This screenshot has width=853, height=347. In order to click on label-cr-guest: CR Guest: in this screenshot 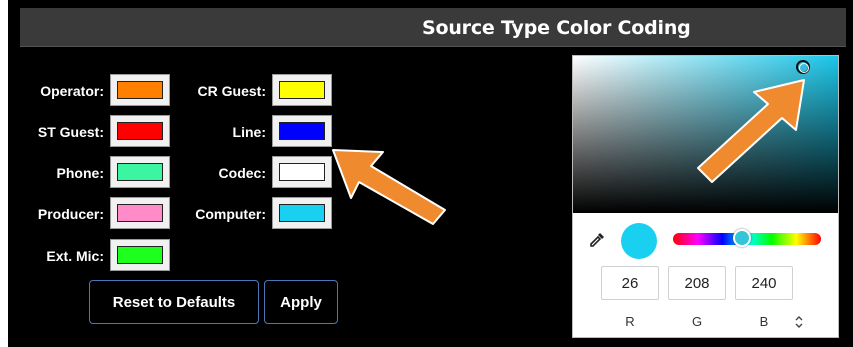, I will do `click(231, 91)`.